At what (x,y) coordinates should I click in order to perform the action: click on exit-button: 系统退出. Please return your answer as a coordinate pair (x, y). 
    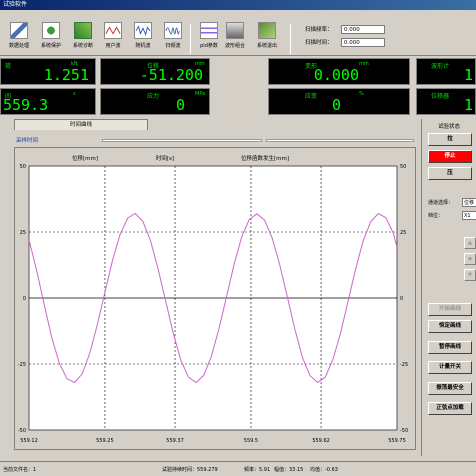
    Looking at the image, I should click on (267, 35).